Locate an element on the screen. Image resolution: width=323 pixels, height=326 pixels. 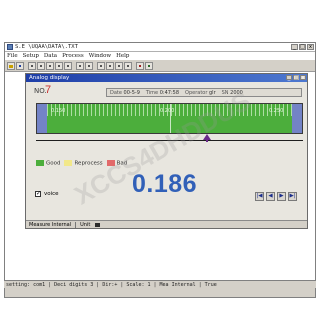
last-record-button: ▶| is located at coordinates (292, 196).